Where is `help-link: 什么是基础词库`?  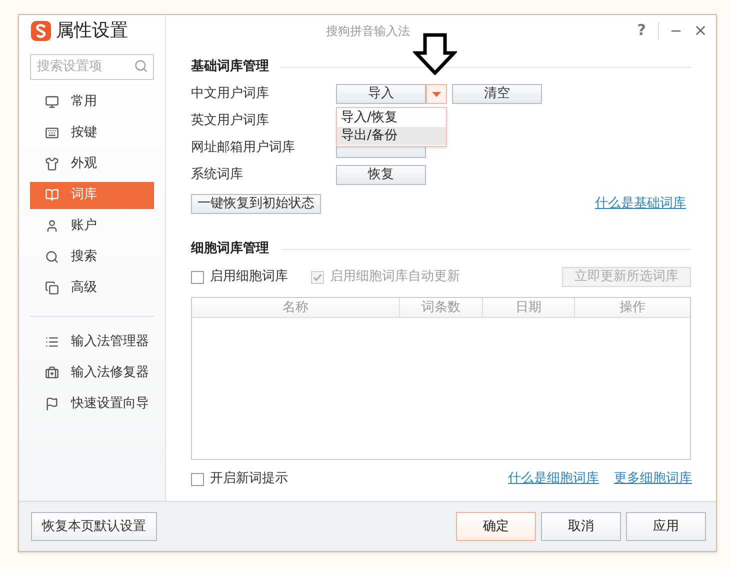 help-link: 什么是基础词库 is located at coordinates (640, 204).